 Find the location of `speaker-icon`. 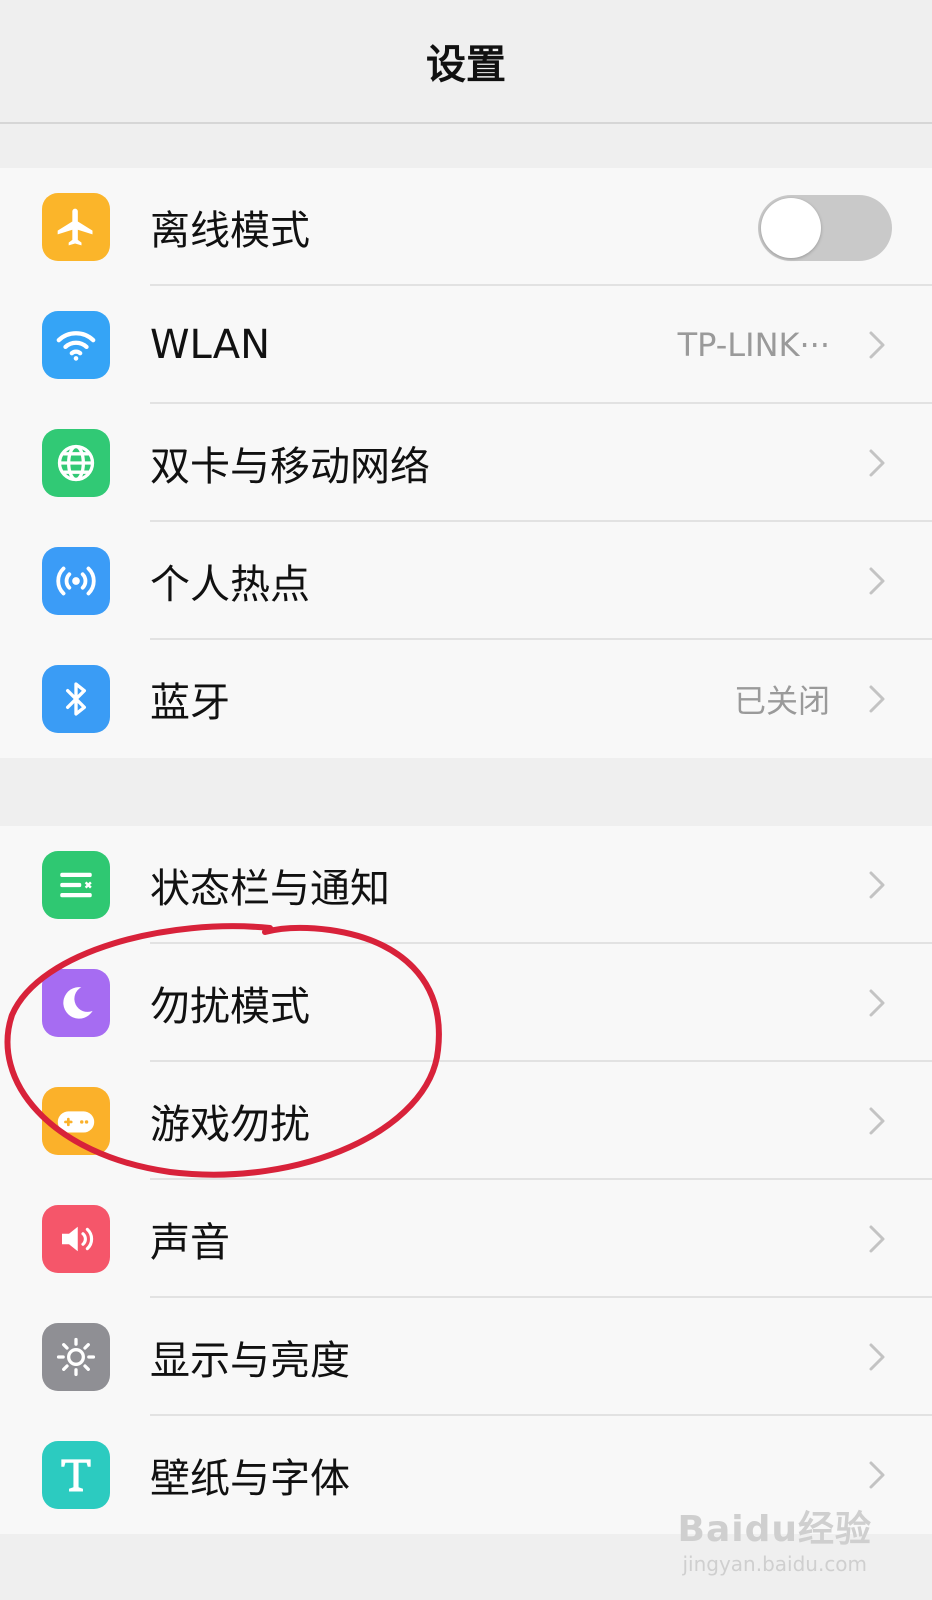

speaker-icon is located at coordinates (76, 1239).